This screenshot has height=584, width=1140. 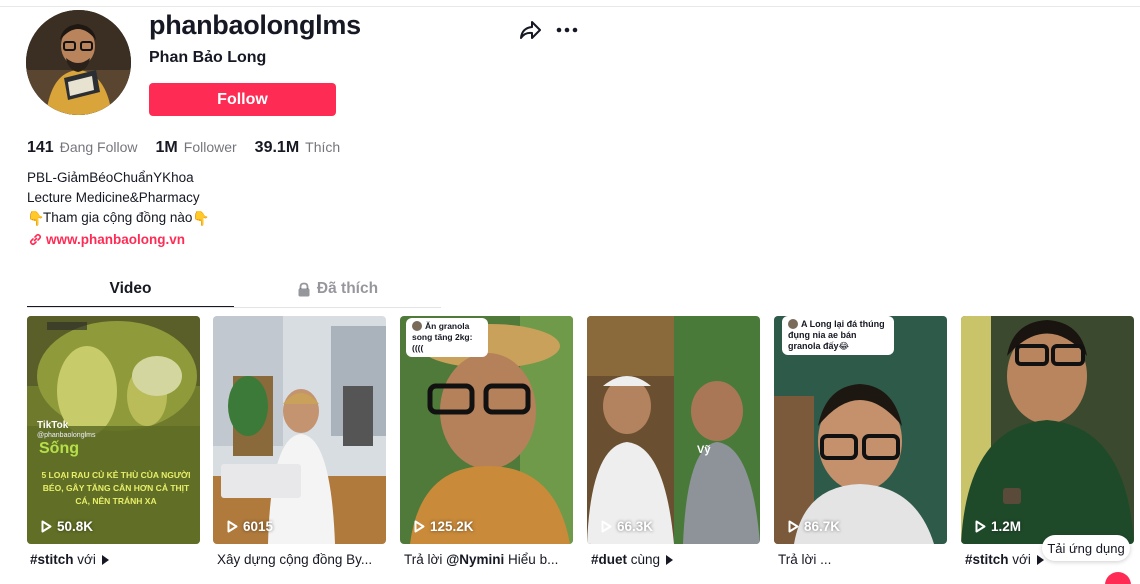 I want to click on view-count: 86.7K, so click(x=814, y=526).